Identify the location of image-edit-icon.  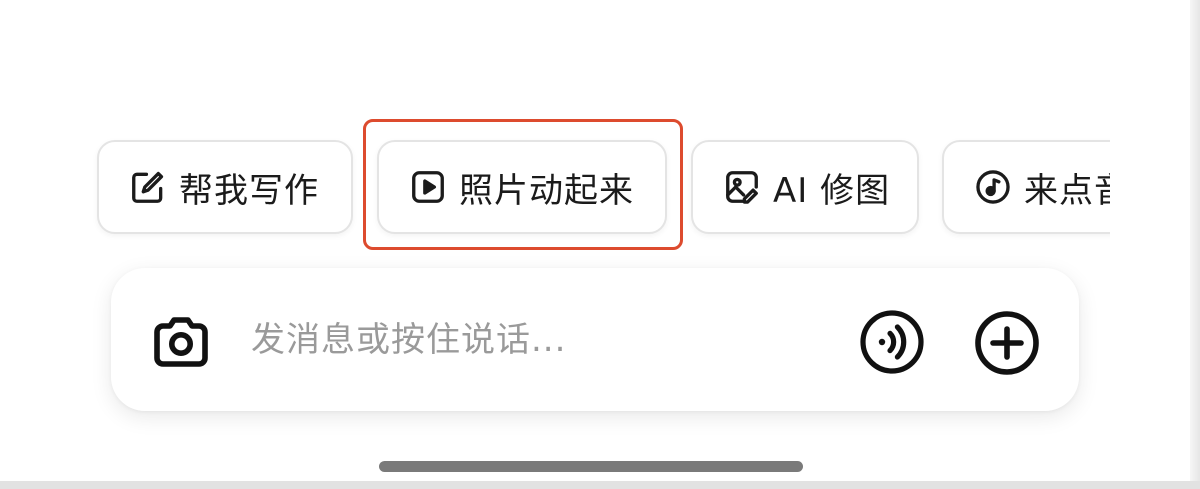
(742, 187).